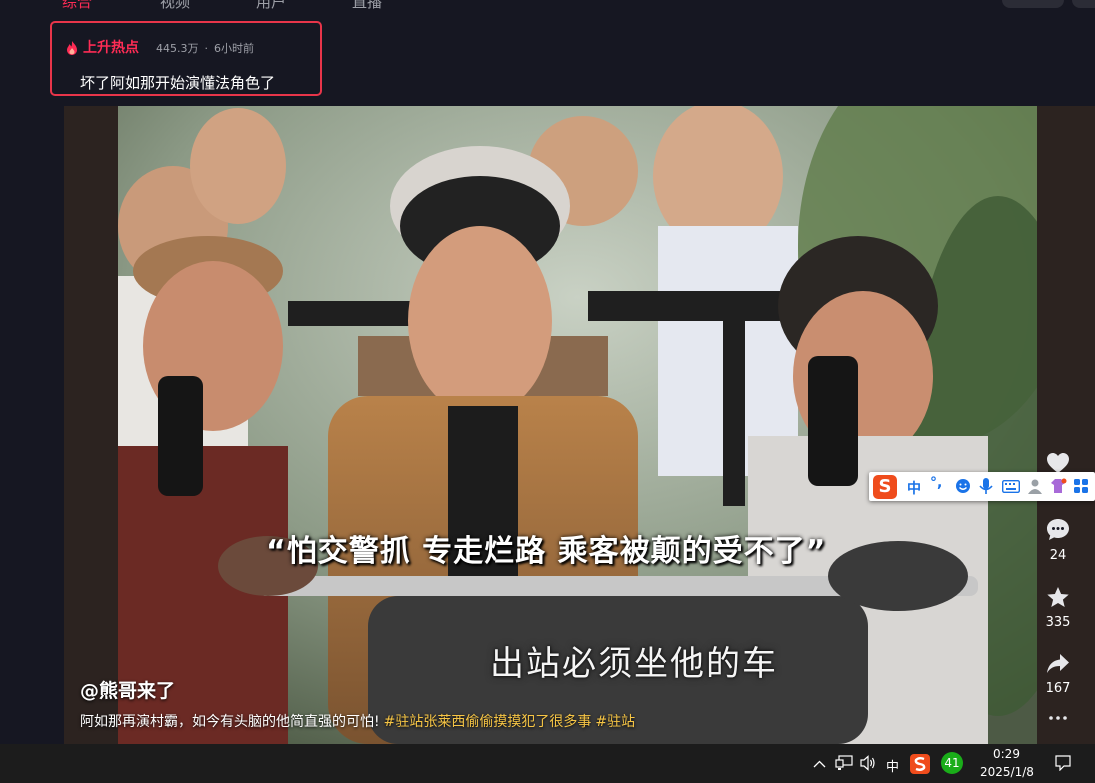 This screenshot has width=1095, height=783. I want to click on more-icon, so click(1058, 718).